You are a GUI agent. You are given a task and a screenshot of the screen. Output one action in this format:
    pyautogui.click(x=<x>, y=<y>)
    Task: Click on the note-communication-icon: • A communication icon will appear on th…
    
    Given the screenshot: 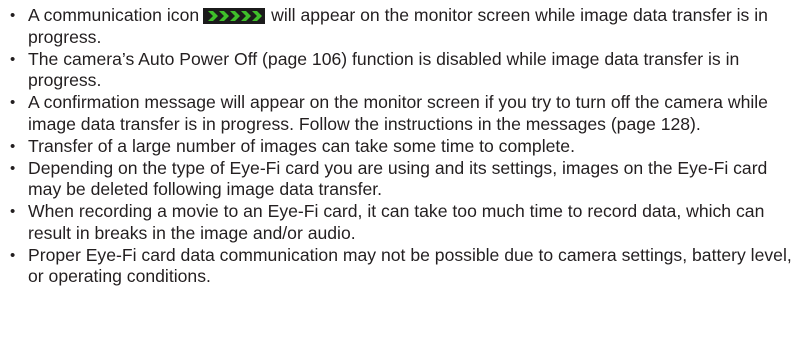 What is the action you would take?
    pyautogui.click(x=405, y=26)
    